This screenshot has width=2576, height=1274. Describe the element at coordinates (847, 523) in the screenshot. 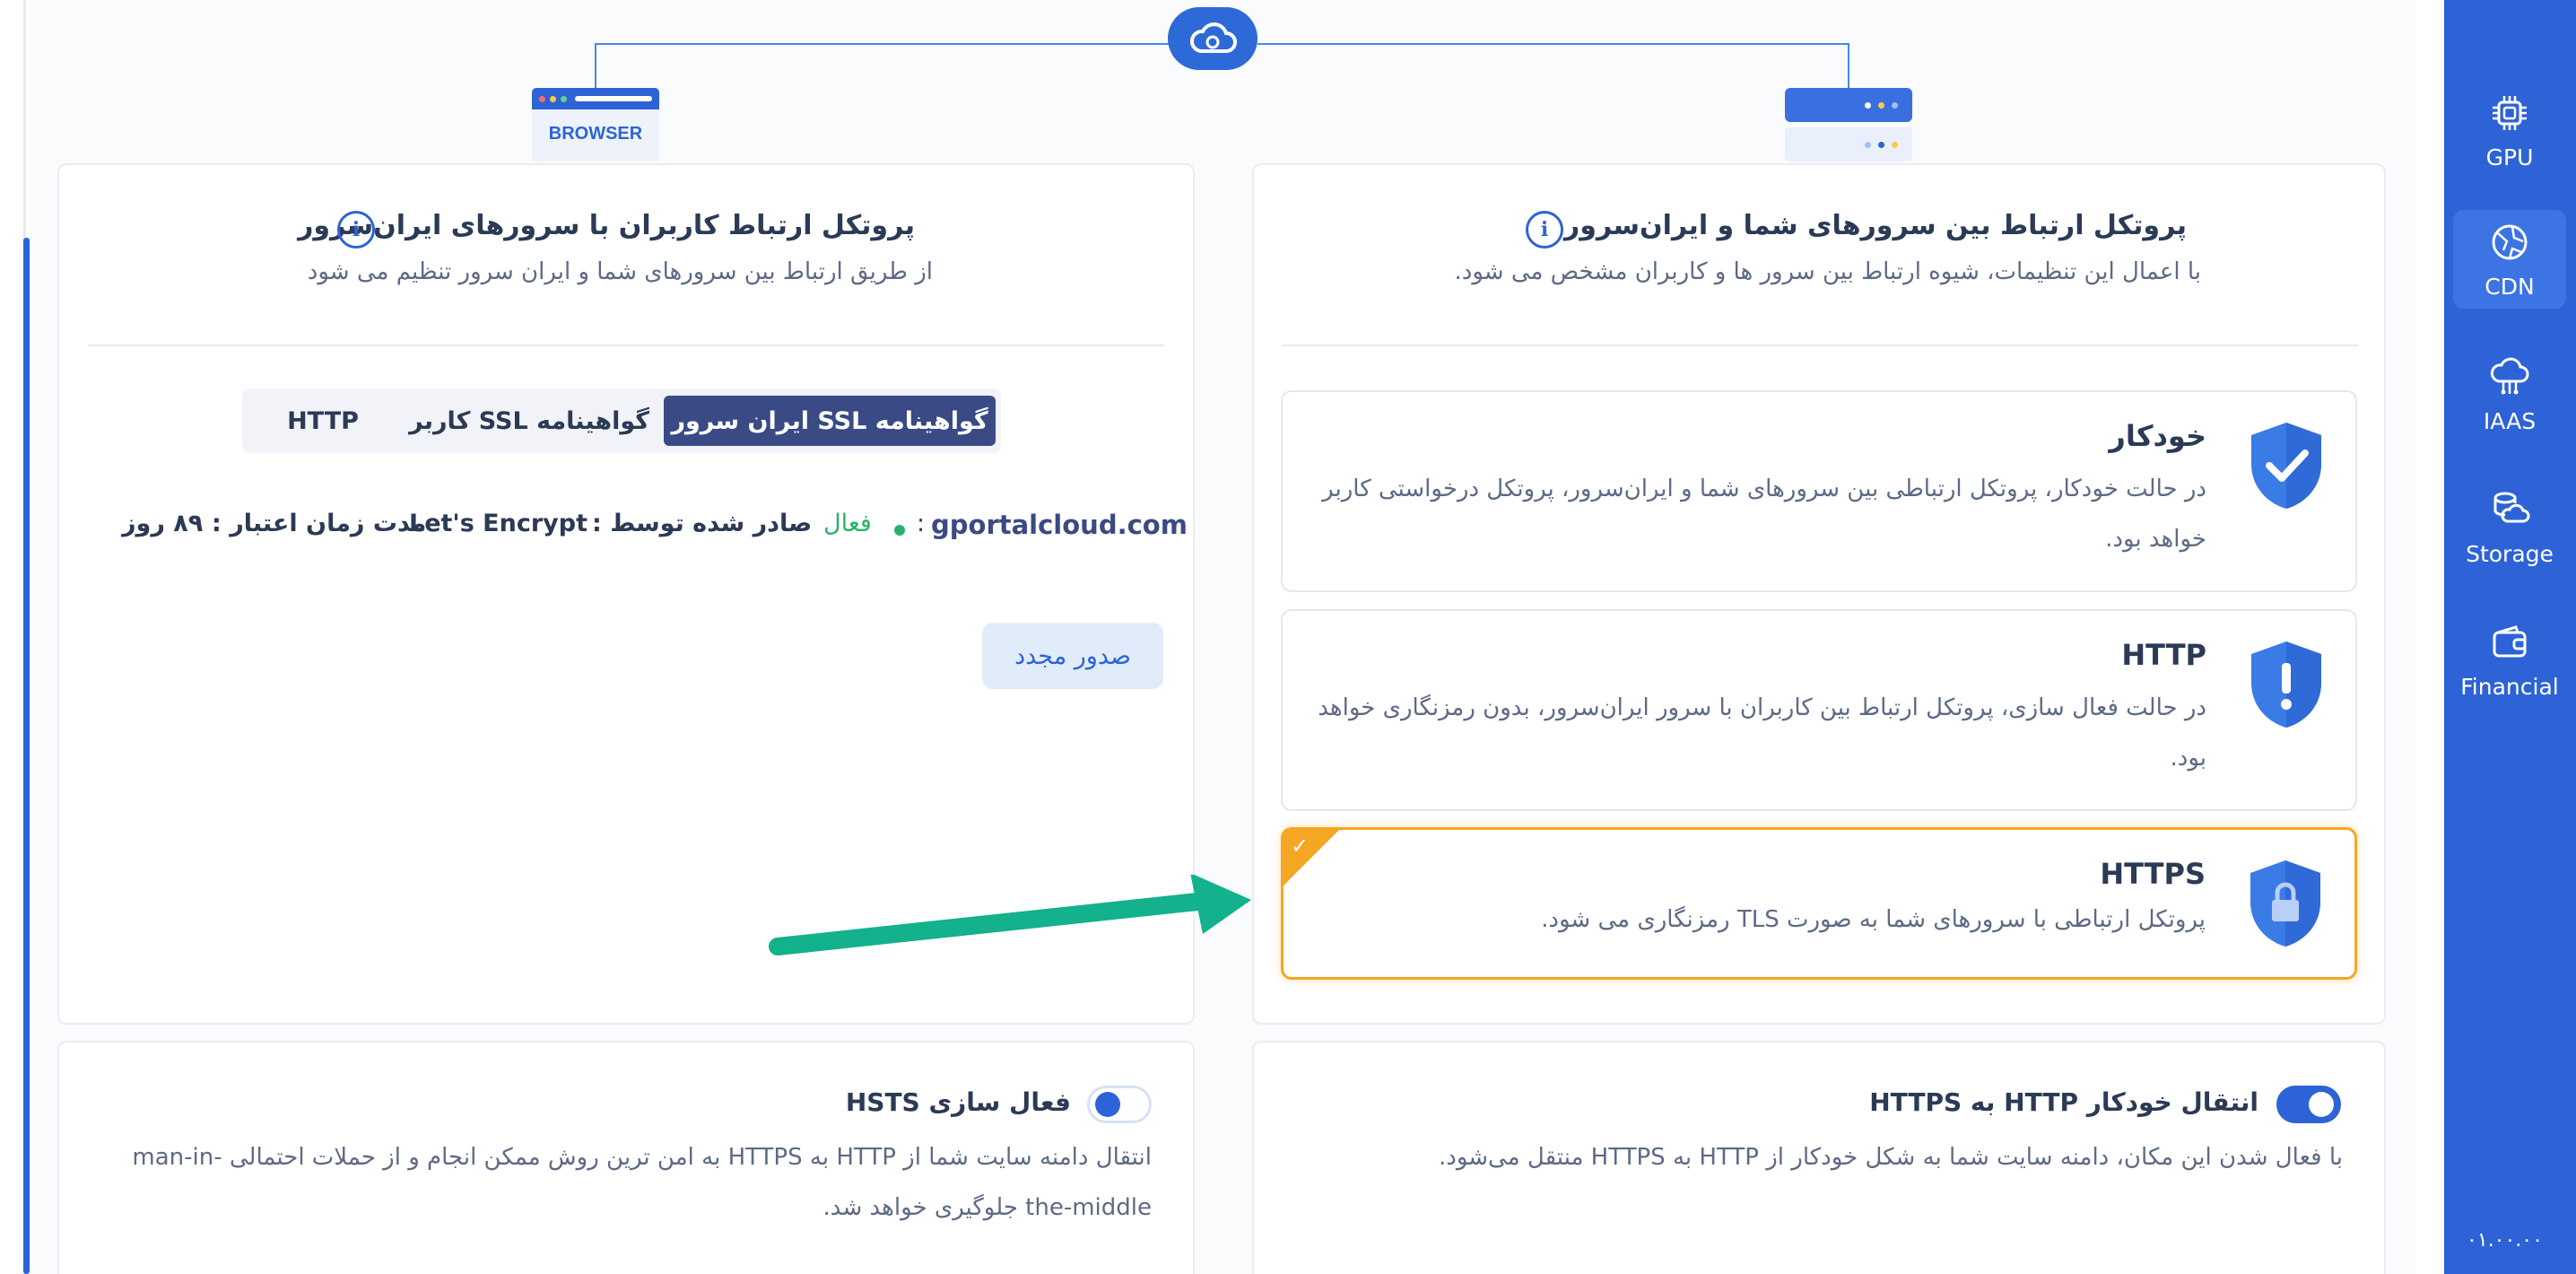

I see `status-badge: فعال` at that location.